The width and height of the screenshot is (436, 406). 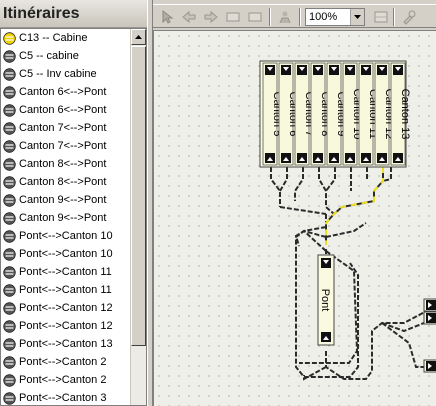 I want to click on list-item: Pont<-->Canton 3, so click(x=66, y=397).